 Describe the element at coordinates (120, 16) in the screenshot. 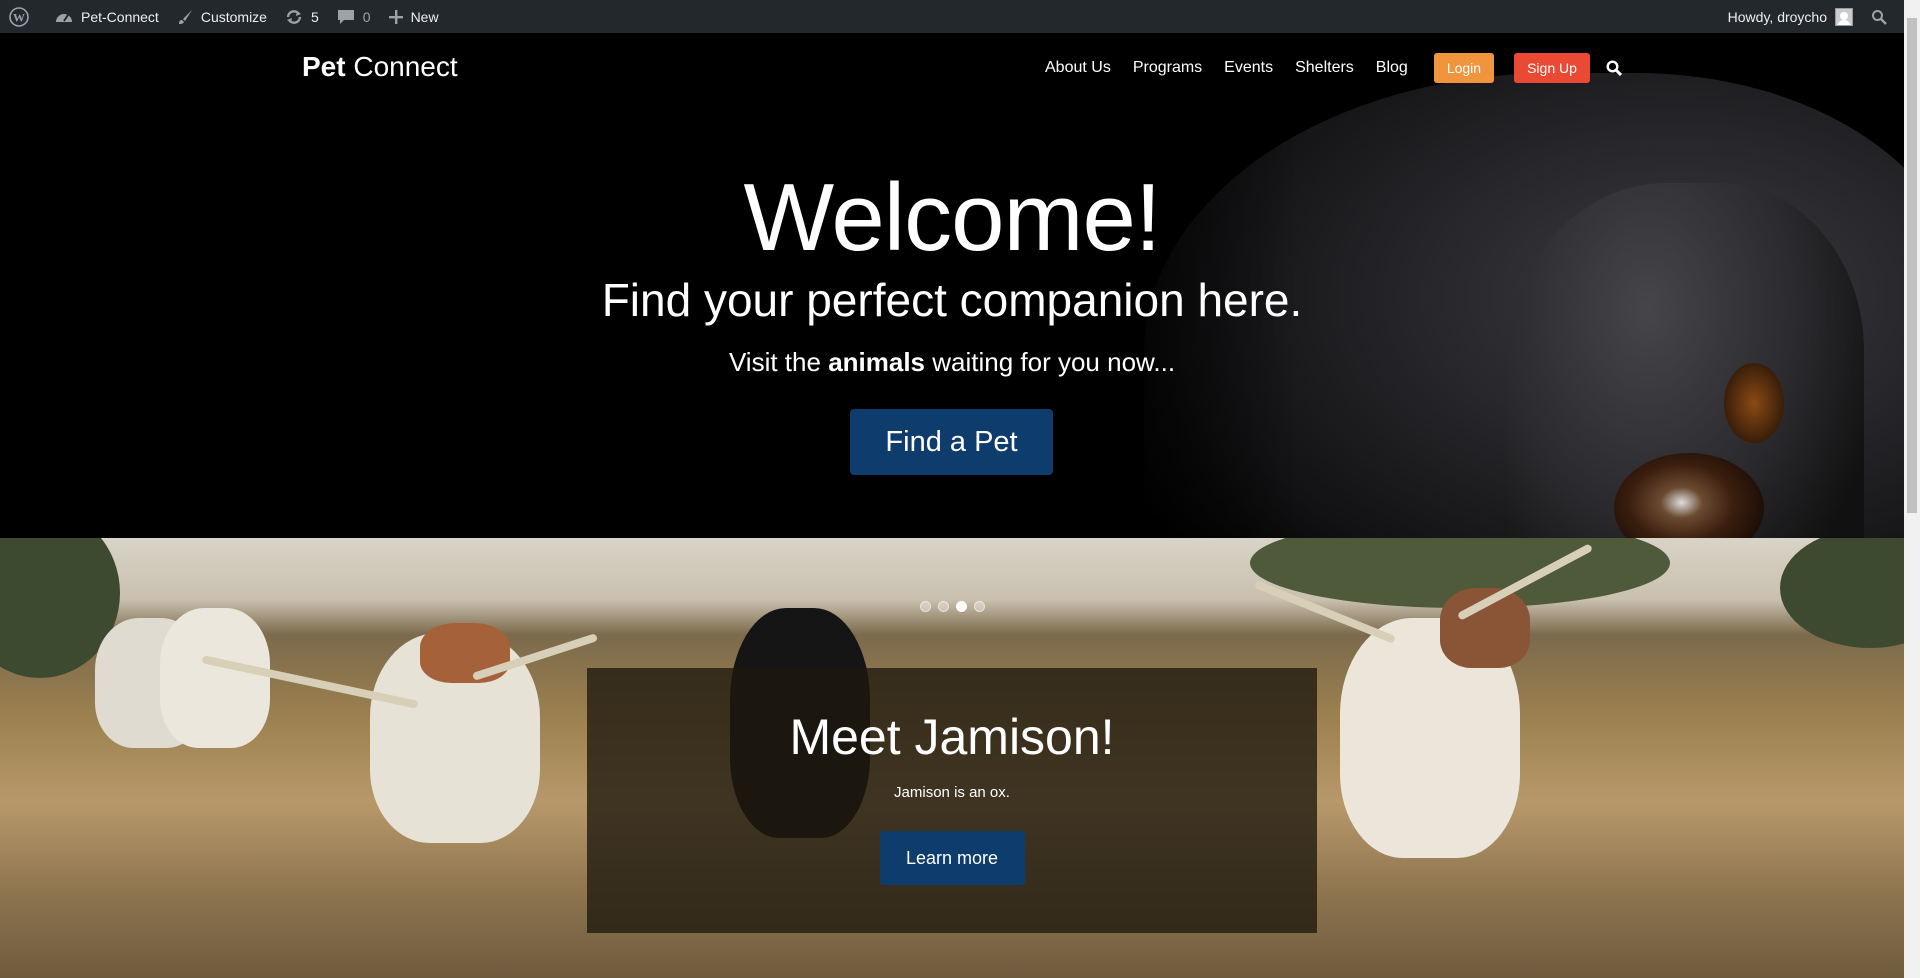

I see `site-name-label: Pet-Connect` at that location.